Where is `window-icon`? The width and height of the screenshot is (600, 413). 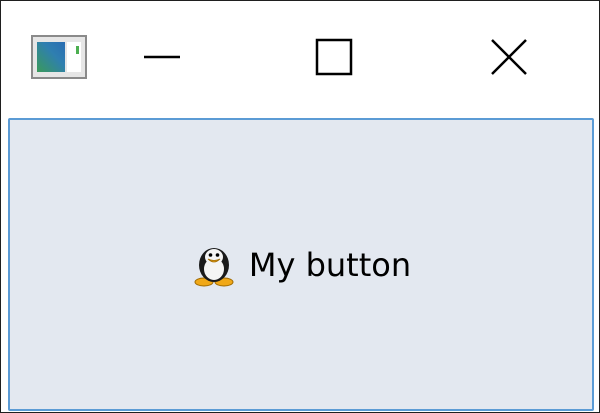 window-icon is located at coordinates (59, 57).